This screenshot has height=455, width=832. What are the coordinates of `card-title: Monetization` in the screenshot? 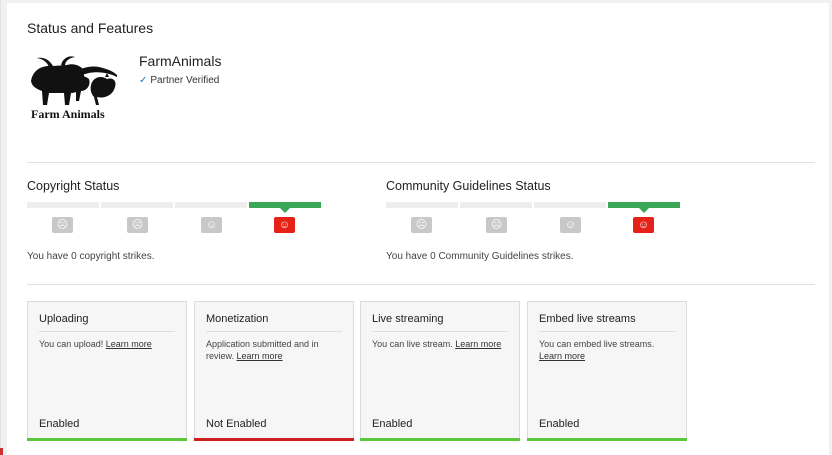 It's located at (237, 319).